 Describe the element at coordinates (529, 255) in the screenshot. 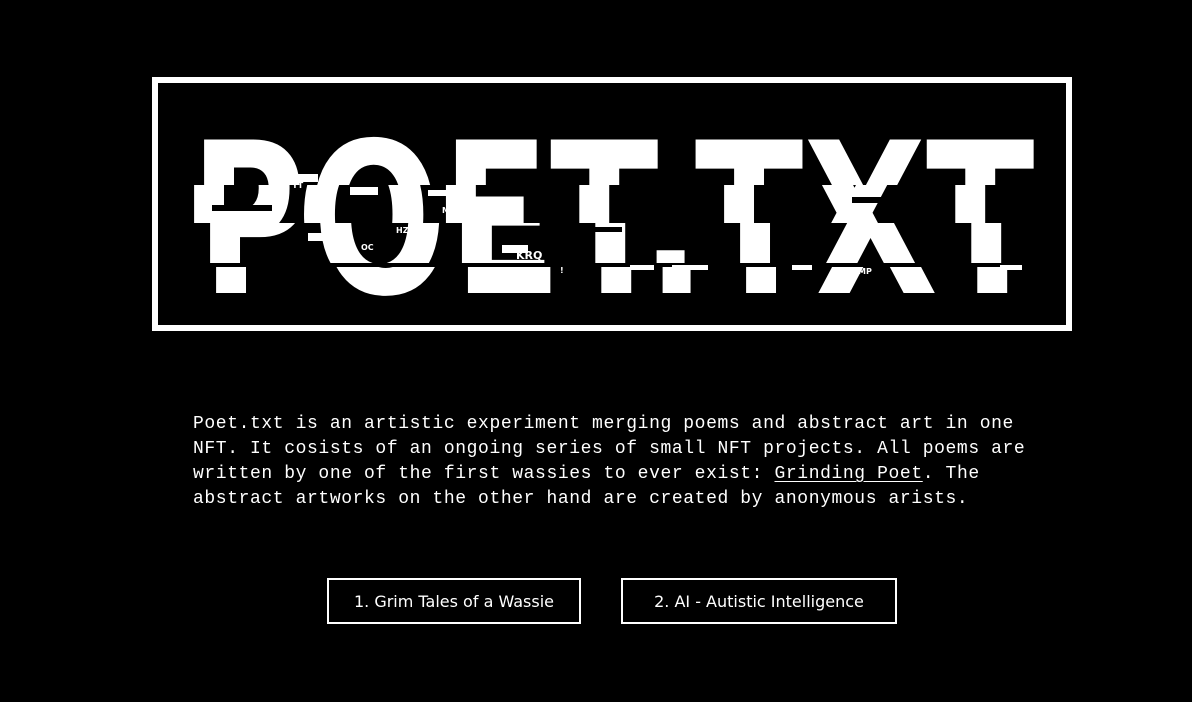

I see `glitch-fragment-krq: KRQ` at that location.